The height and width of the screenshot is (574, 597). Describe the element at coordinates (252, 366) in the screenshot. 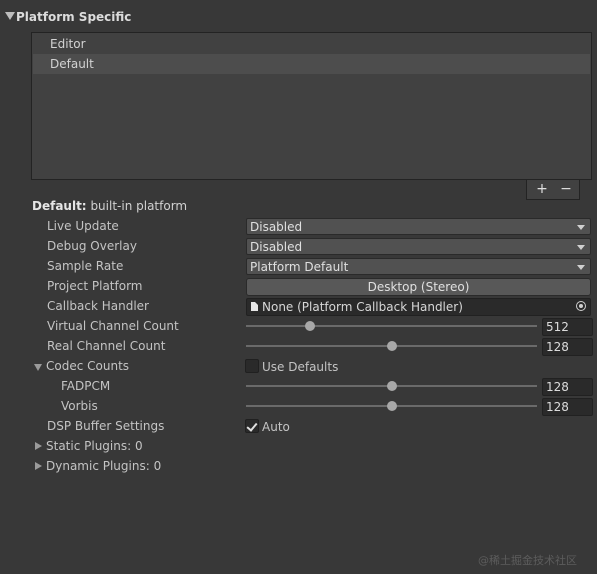

I see `use-defaults-checkbox` at that location.